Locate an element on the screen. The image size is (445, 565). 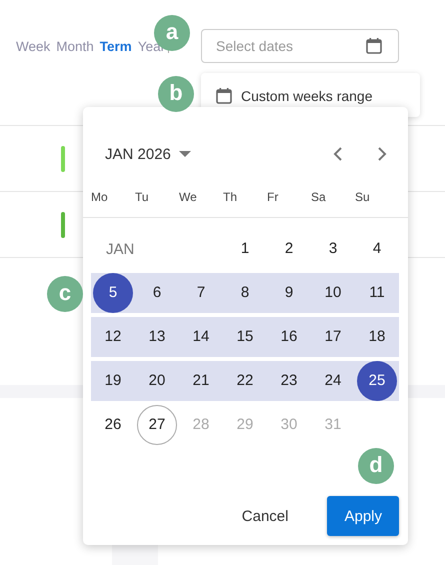
weekday-label: Mo is located at coordinates (100, 198).